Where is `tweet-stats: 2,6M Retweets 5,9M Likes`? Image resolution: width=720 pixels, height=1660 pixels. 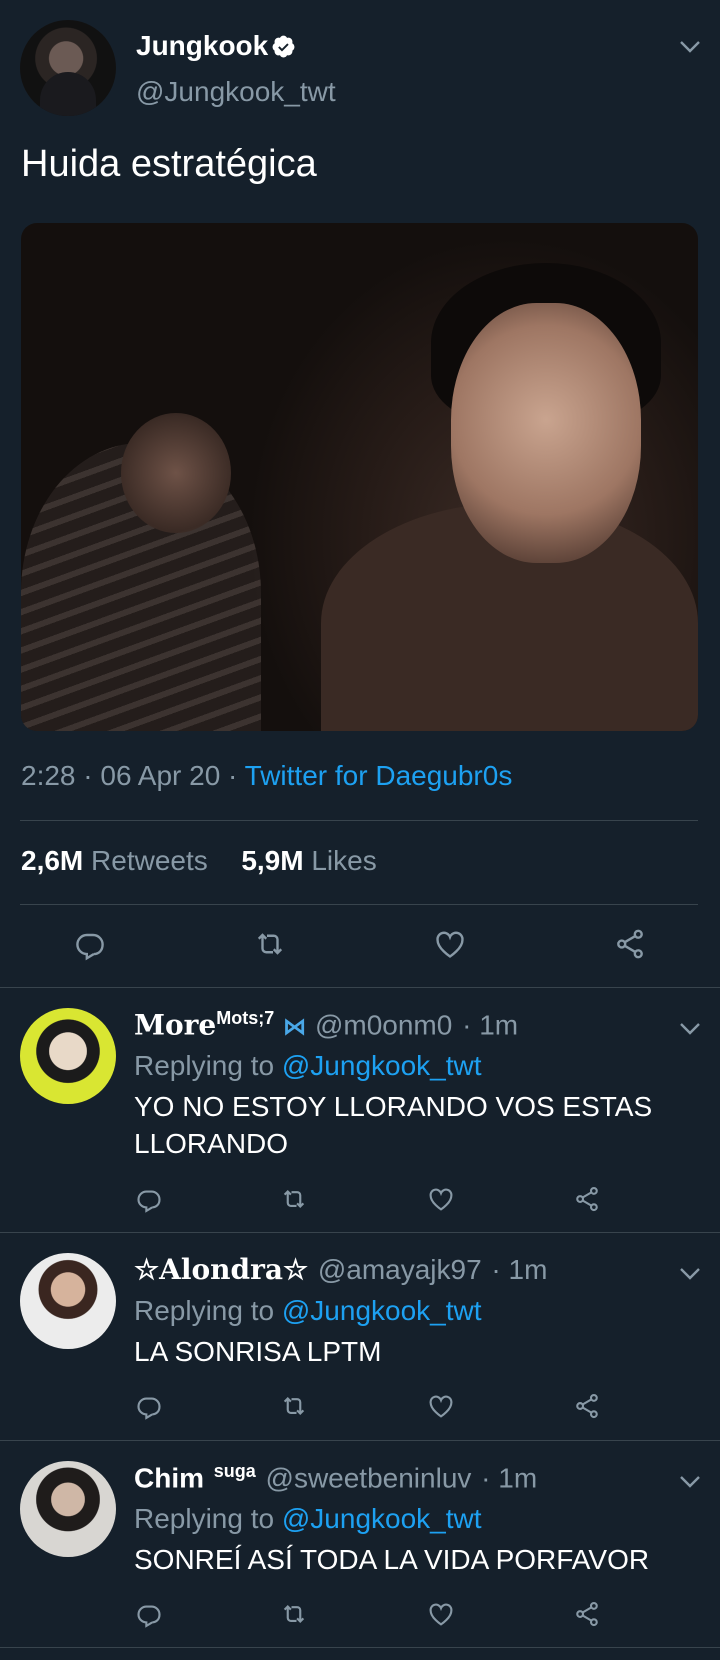
tweet-stats: 2,6M Retweets 5,9M Likes is located at coordinates (199, 861).